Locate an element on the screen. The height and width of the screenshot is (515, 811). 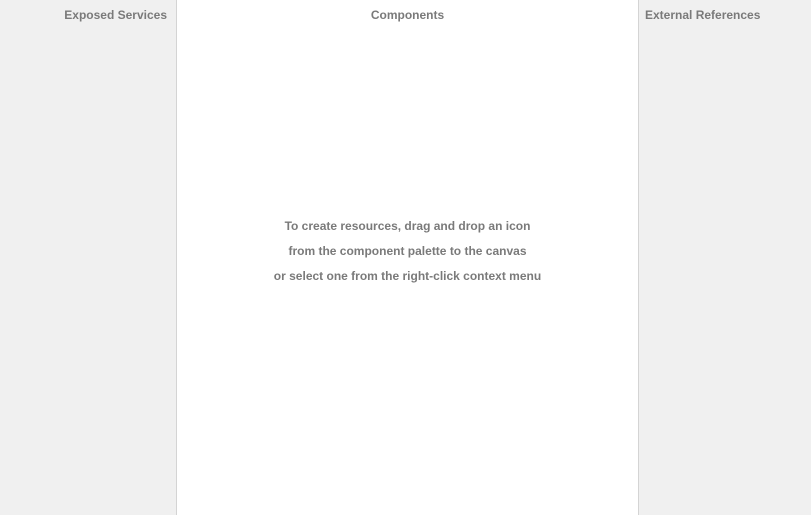
hint-line-2: from the component palette to the canvas is located at coordinates (407, 251).